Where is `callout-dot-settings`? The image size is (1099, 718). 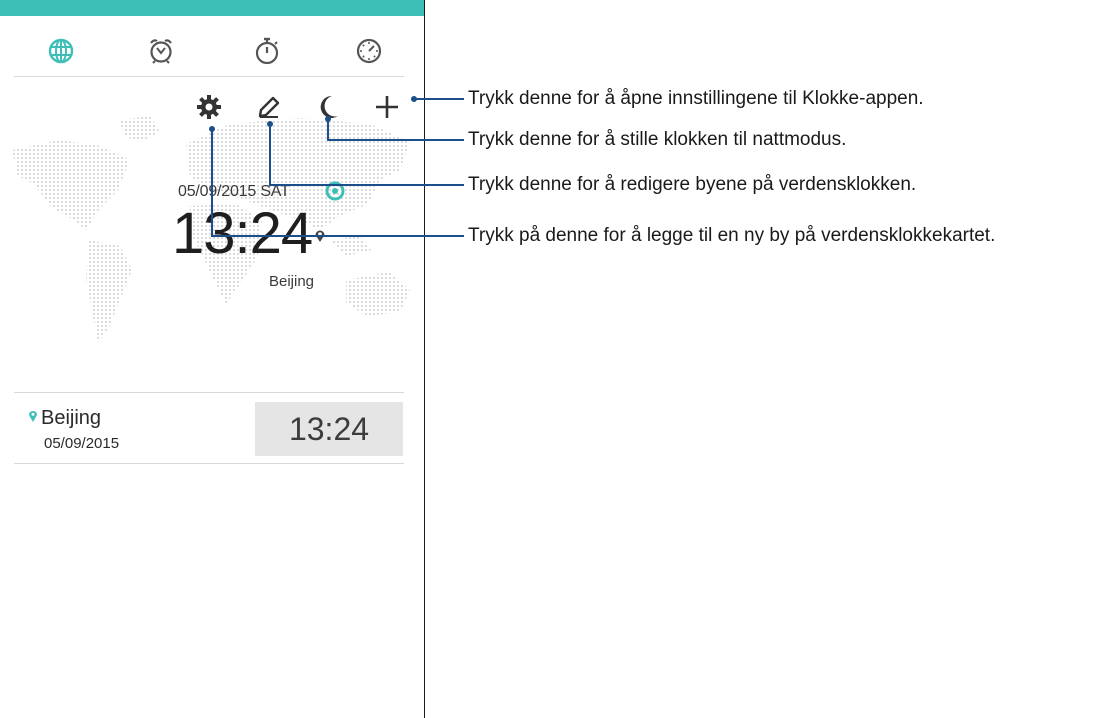 callout-dot-settings is located at coordinates (212, 129).